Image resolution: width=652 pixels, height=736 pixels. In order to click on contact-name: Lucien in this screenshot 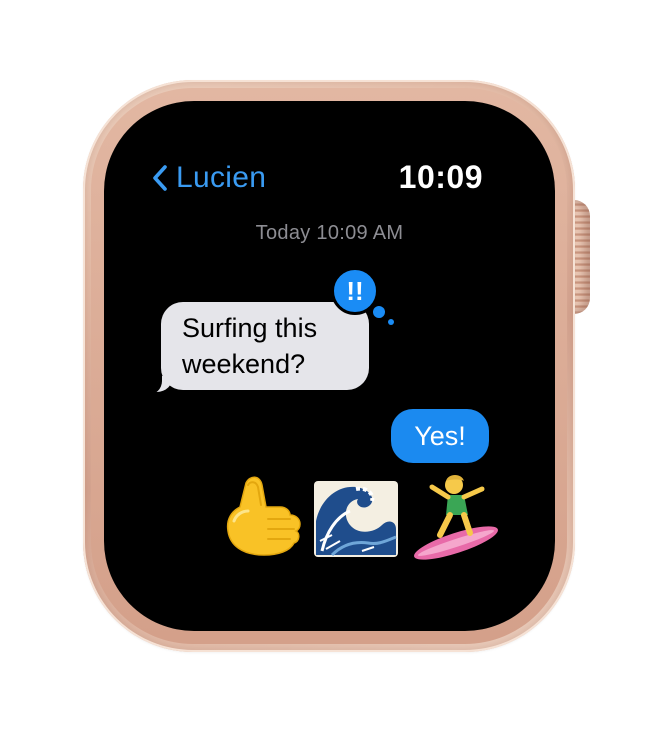, I will do `click(221, 177)`.